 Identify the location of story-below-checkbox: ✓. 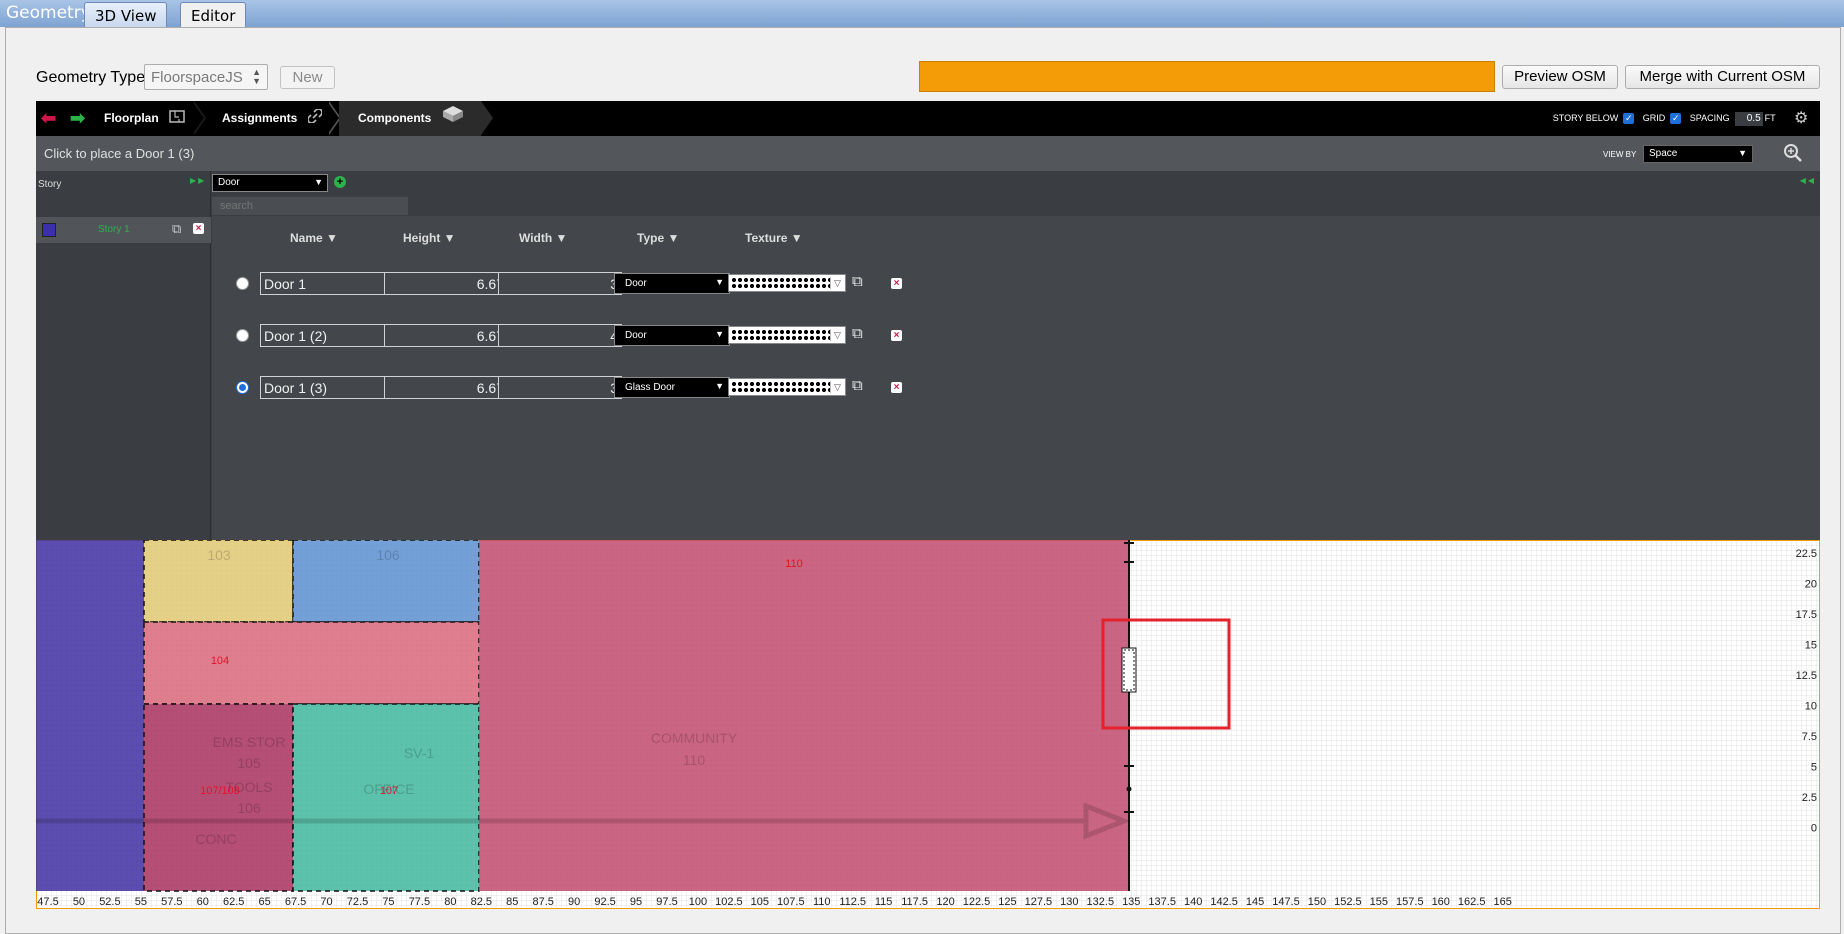
(1629, 119).